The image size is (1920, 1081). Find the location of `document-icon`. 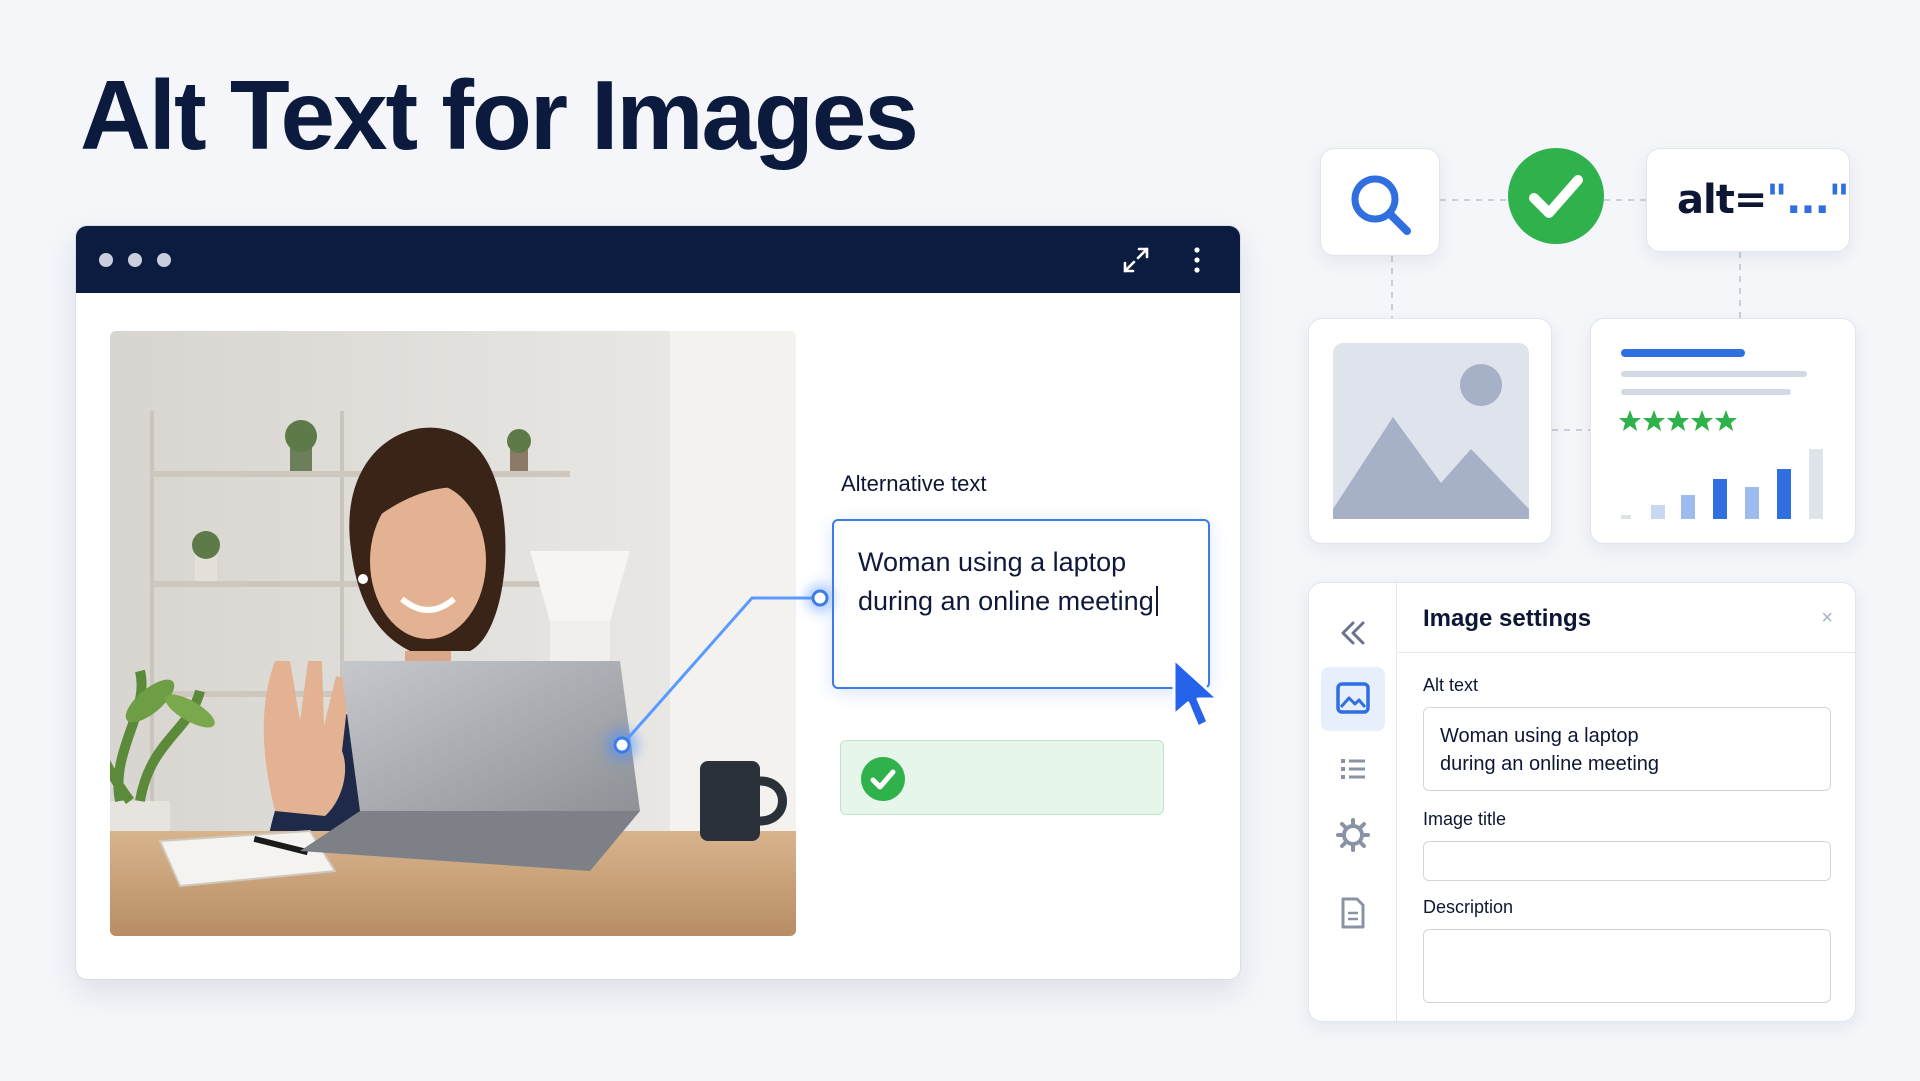

document-icon is located at coordinates (1353, 913).